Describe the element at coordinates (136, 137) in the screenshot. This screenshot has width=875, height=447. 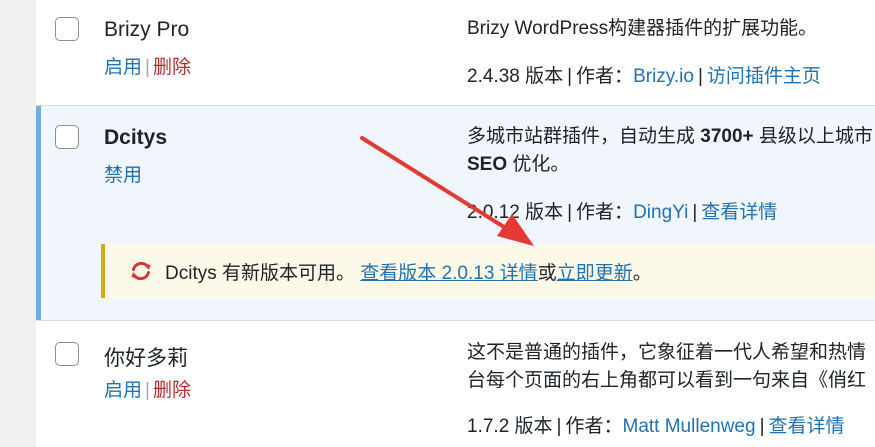
I see `plugin-name: Dcitys` at that location.